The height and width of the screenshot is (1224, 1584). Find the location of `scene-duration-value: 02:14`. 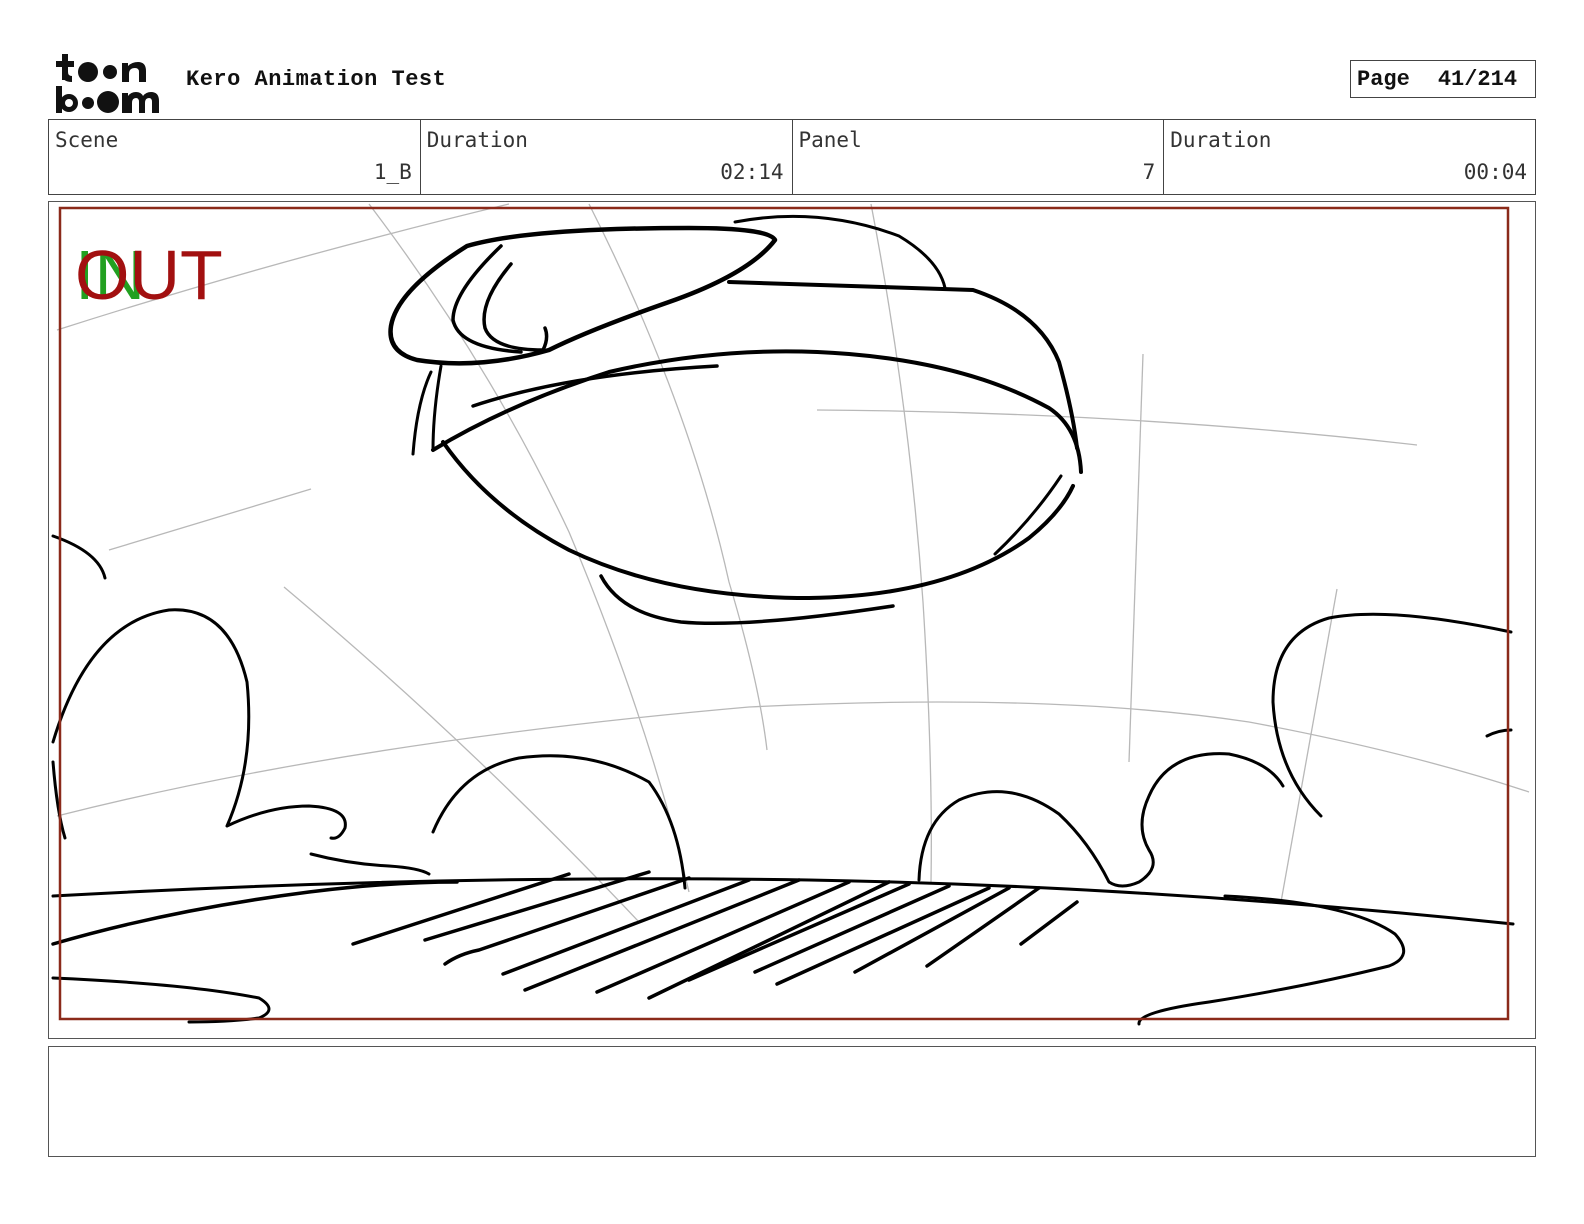

scene-duration-value: 02:14 is located at coordinates (752, 172).